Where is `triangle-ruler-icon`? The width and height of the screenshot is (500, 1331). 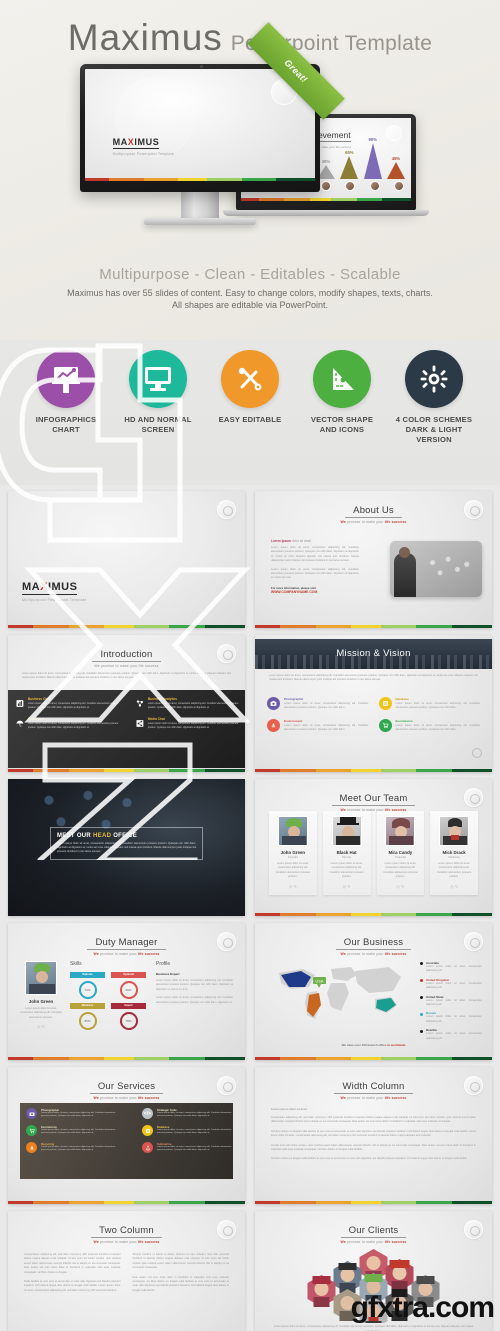 triangle-ruler-icon is located at coordinates (343, 379).